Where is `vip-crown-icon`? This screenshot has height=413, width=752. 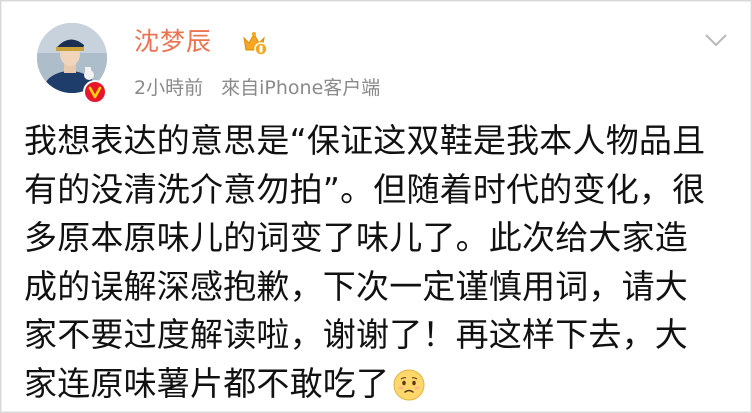 vip-crown-icon is located at coordinates (255, 43).